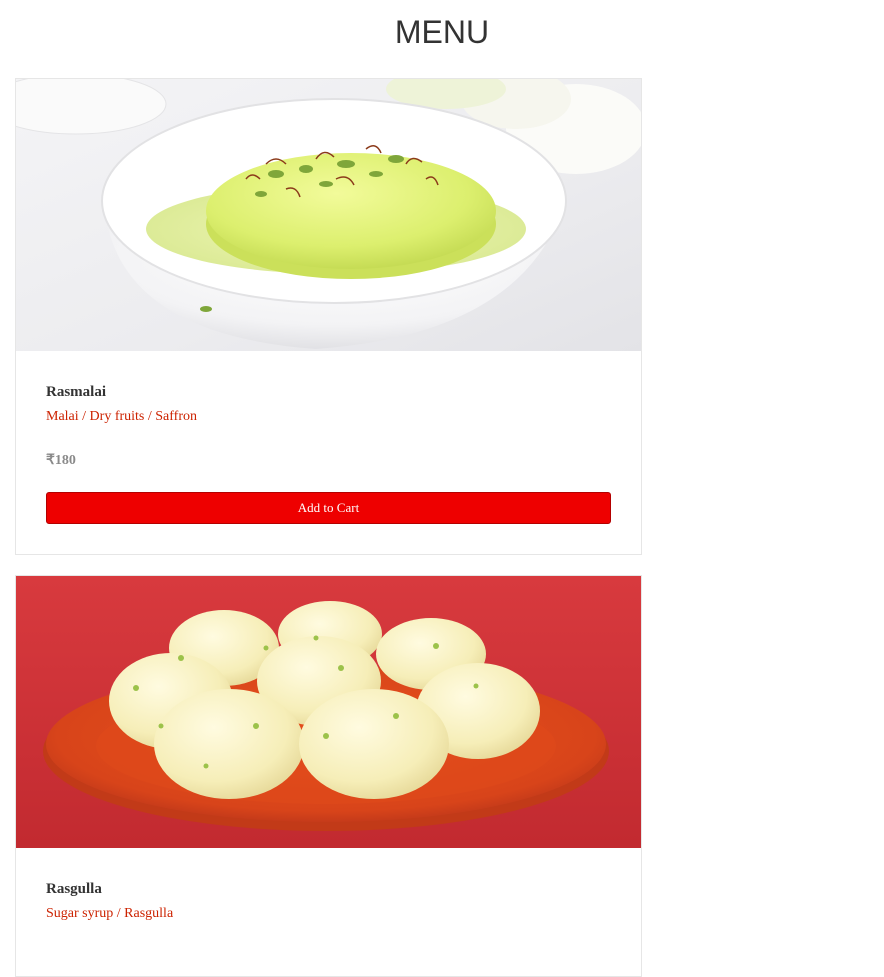  What do you see at coordinates (76, 392) in the screenshot?
I see `item-name: Rasmalai` at bounding box center [76, 392].